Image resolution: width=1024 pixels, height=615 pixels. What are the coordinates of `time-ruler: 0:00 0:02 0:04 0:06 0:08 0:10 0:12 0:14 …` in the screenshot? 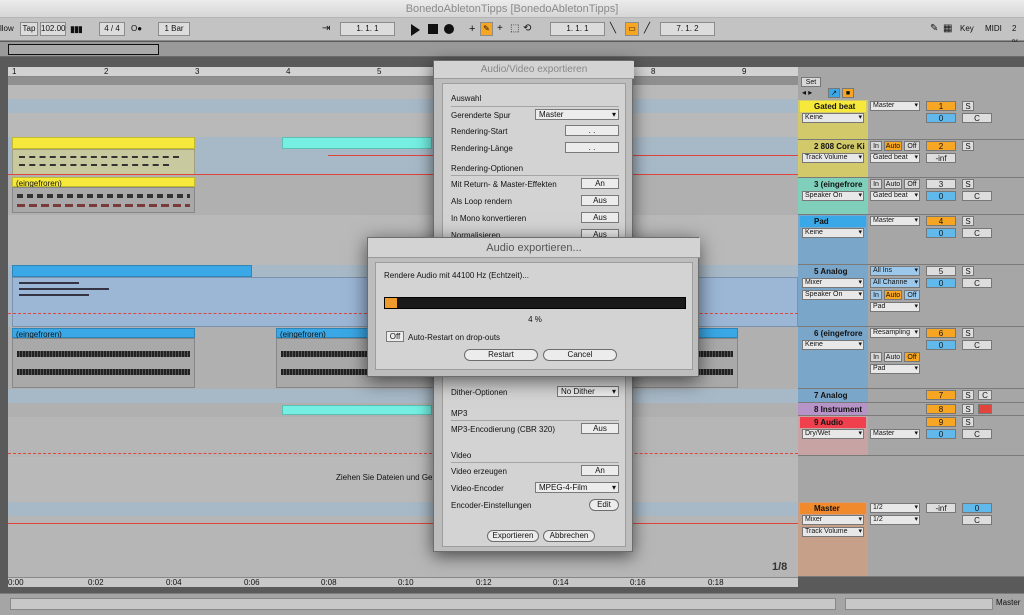 It's located at (403, 582).